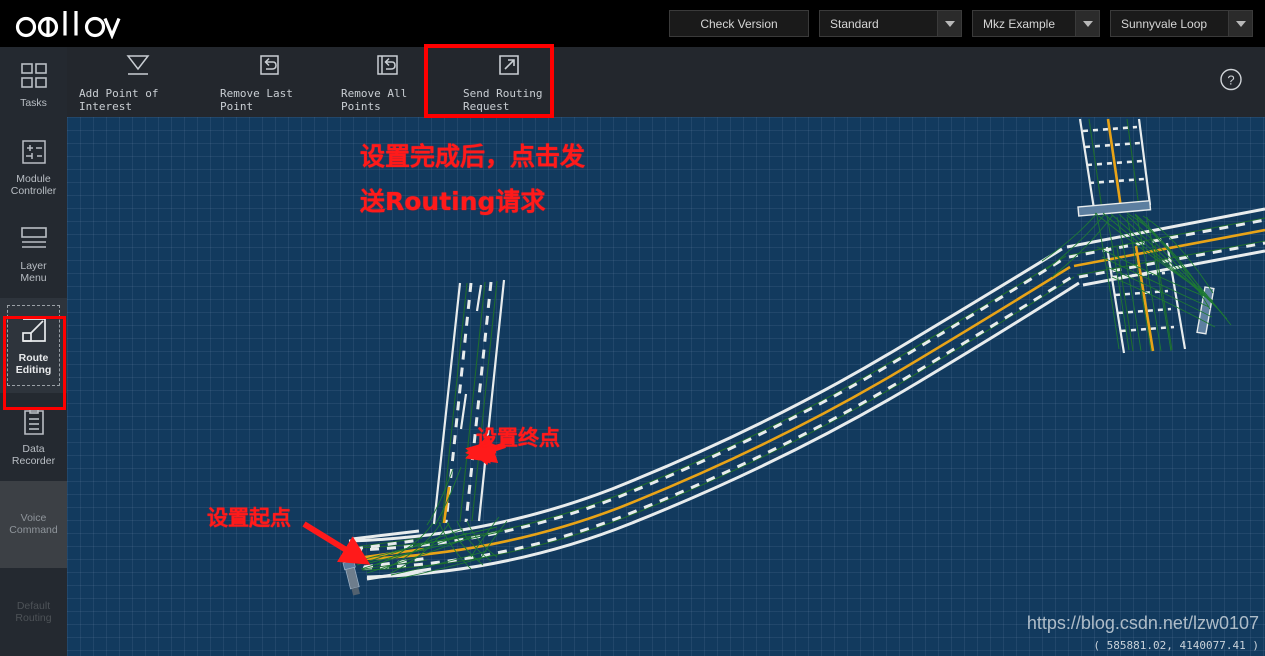 This screenshot has height=656, width=1265. What do you see at coordinates (256, 99) in the screenshot?
I see `toolbar-button-label: Remove Last Point` at bounding box center [256, 99].